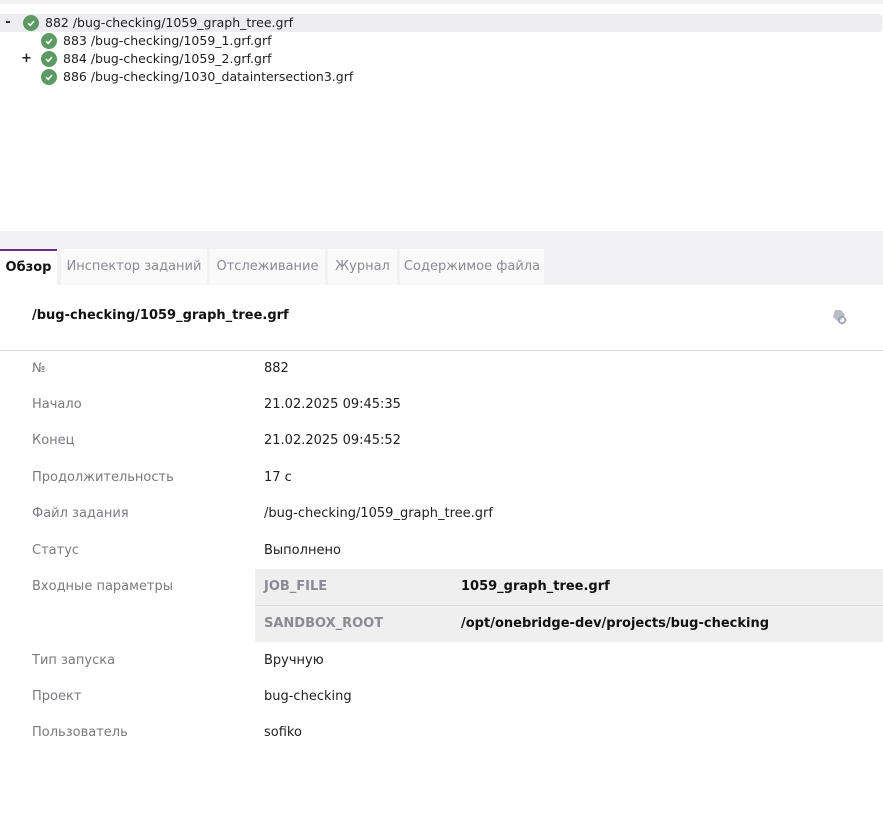 The image size is (883, 828). What do you see at coordinates (57, 696) in the screenshot?
I see `prop-label: Проект` at bounding box center [57, 696].